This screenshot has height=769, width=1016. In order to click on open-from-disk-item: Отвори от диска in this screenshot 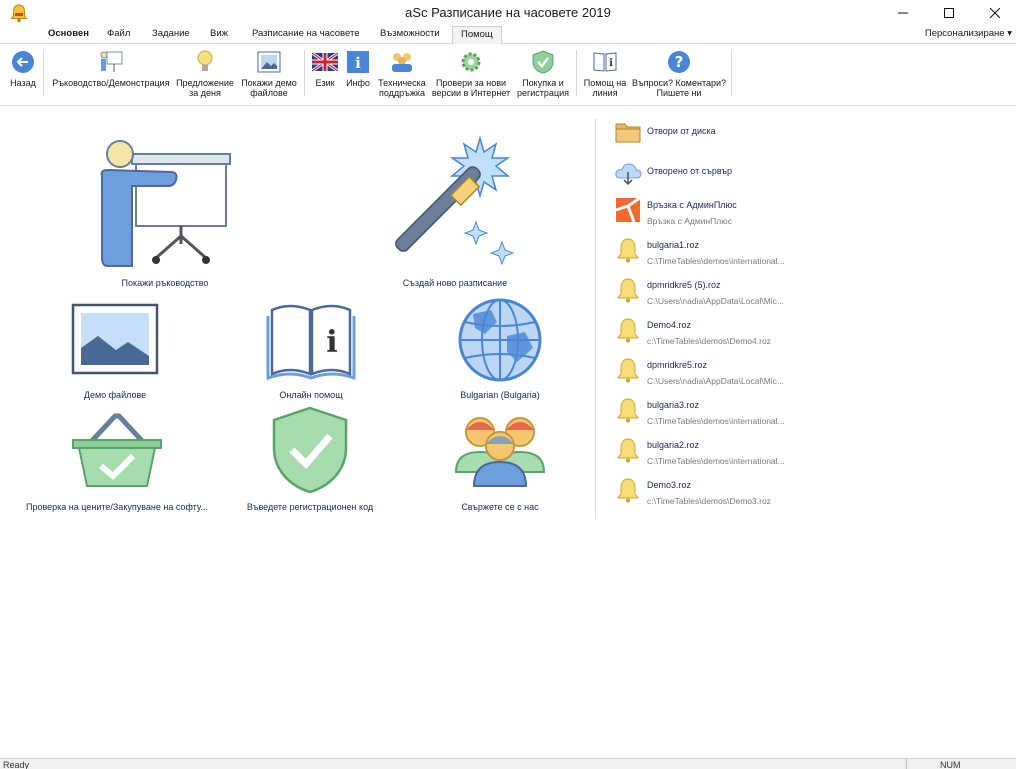, I will do `click(714, 136)`.